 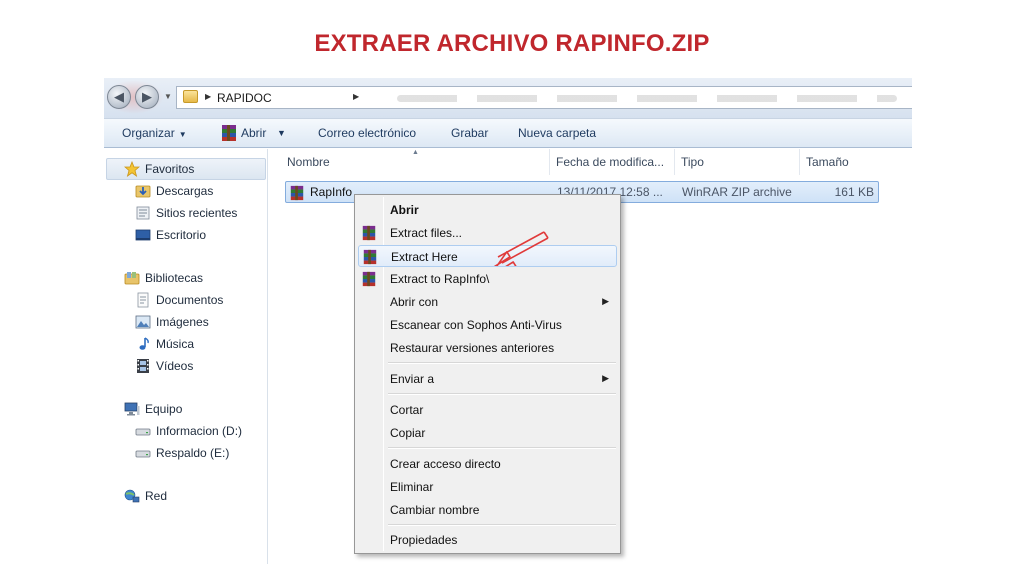 I want to click on nav-bibliotecas: Bibliotecas, so click(x=163, y=278).